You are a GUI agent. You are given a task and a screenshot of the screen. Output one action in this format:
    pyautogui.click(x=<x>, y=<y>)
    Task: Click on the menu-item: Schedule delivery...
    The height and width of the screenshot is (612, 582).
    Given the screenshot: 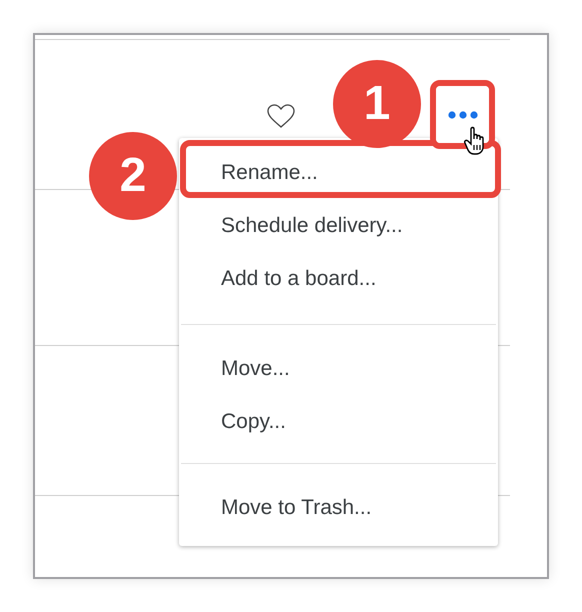 What is the action you would take?
    pyautogui.click(x=338, y=225)
    